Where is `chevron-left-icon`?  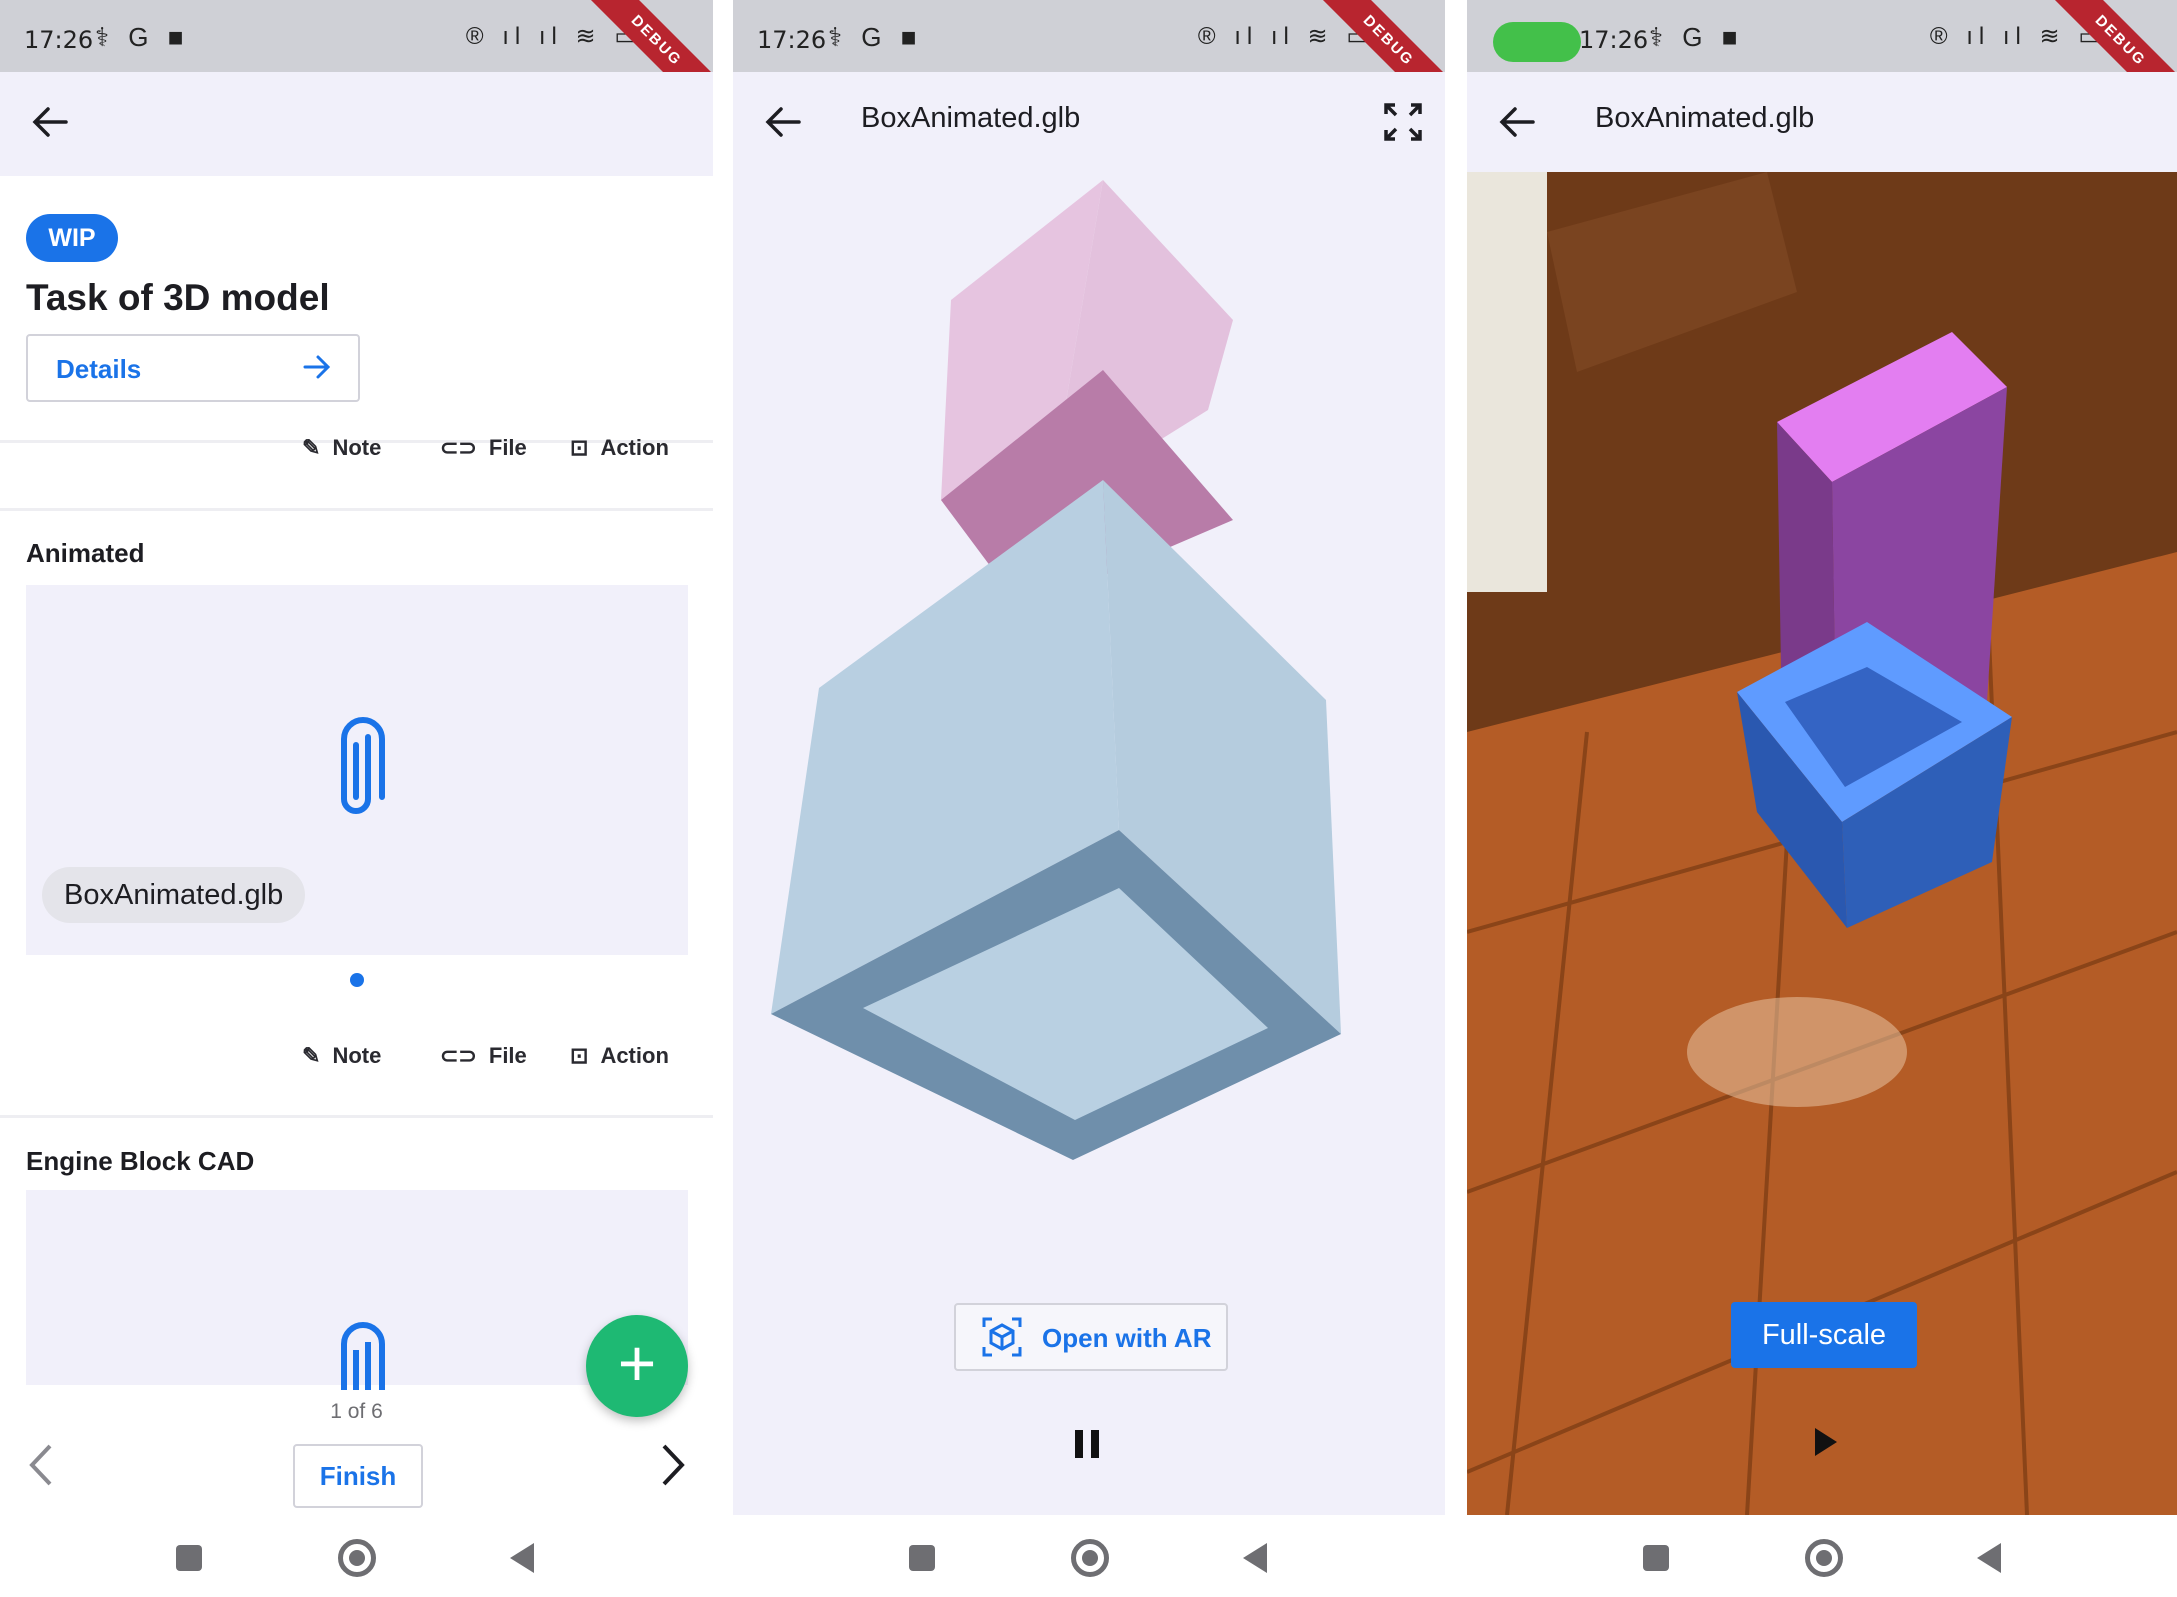 chevron-left-icon is located at coordinates (41, 1465).